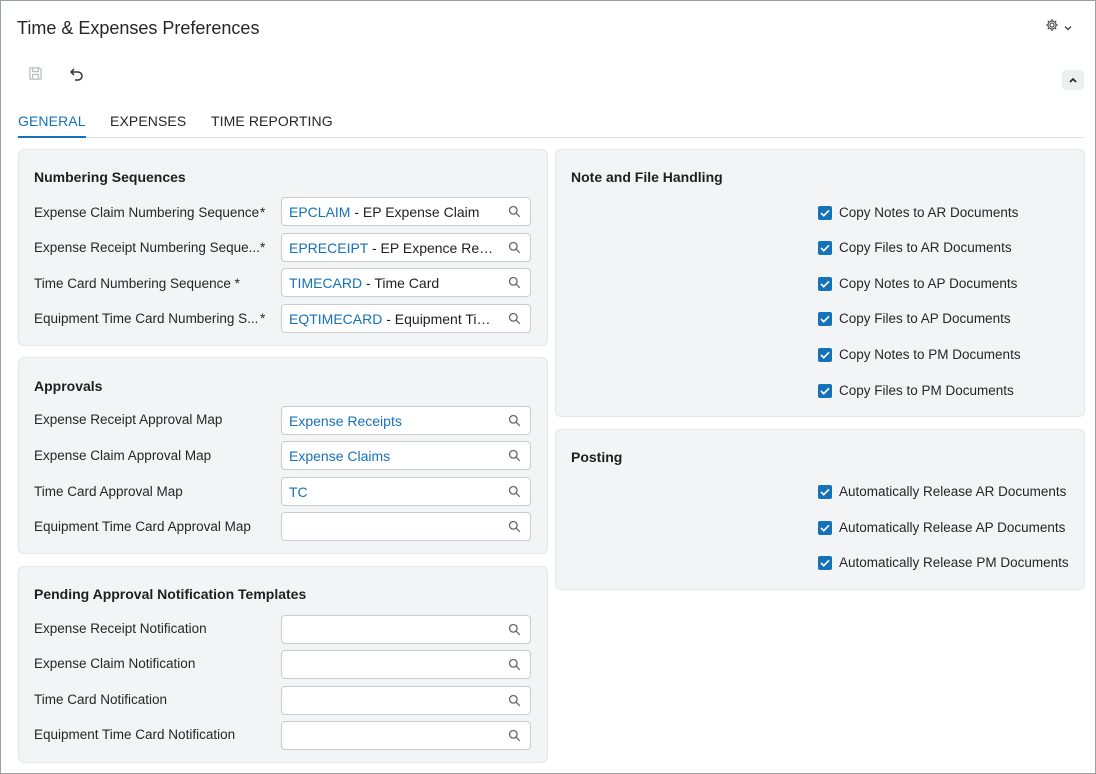  I want to click on checkbox-label: Copy Files to AP Documents, so click(925, 318).